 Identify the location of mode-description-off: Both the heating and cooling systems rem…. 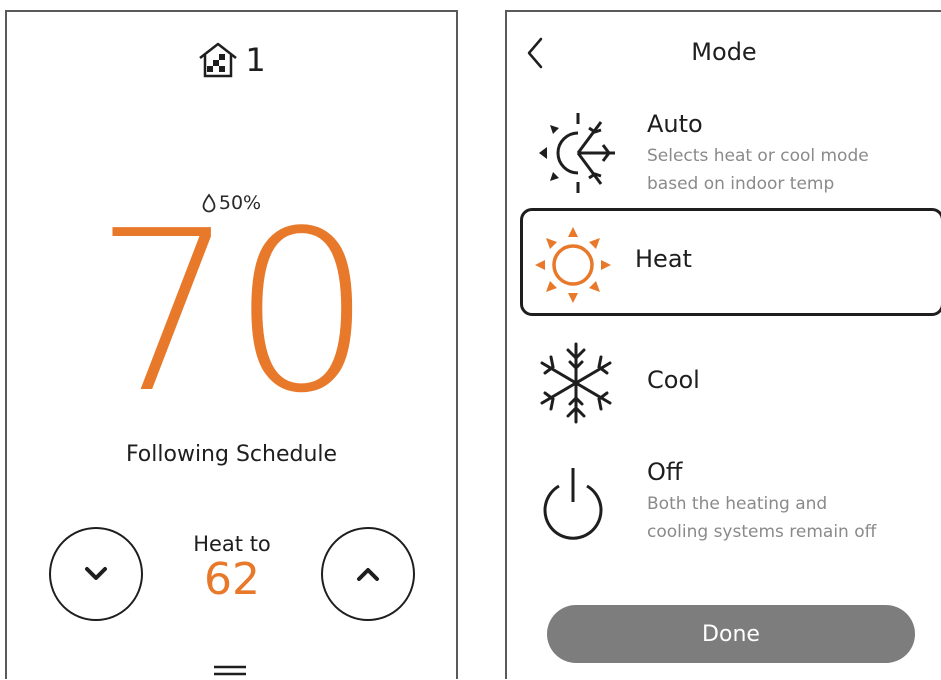
(762, 518).